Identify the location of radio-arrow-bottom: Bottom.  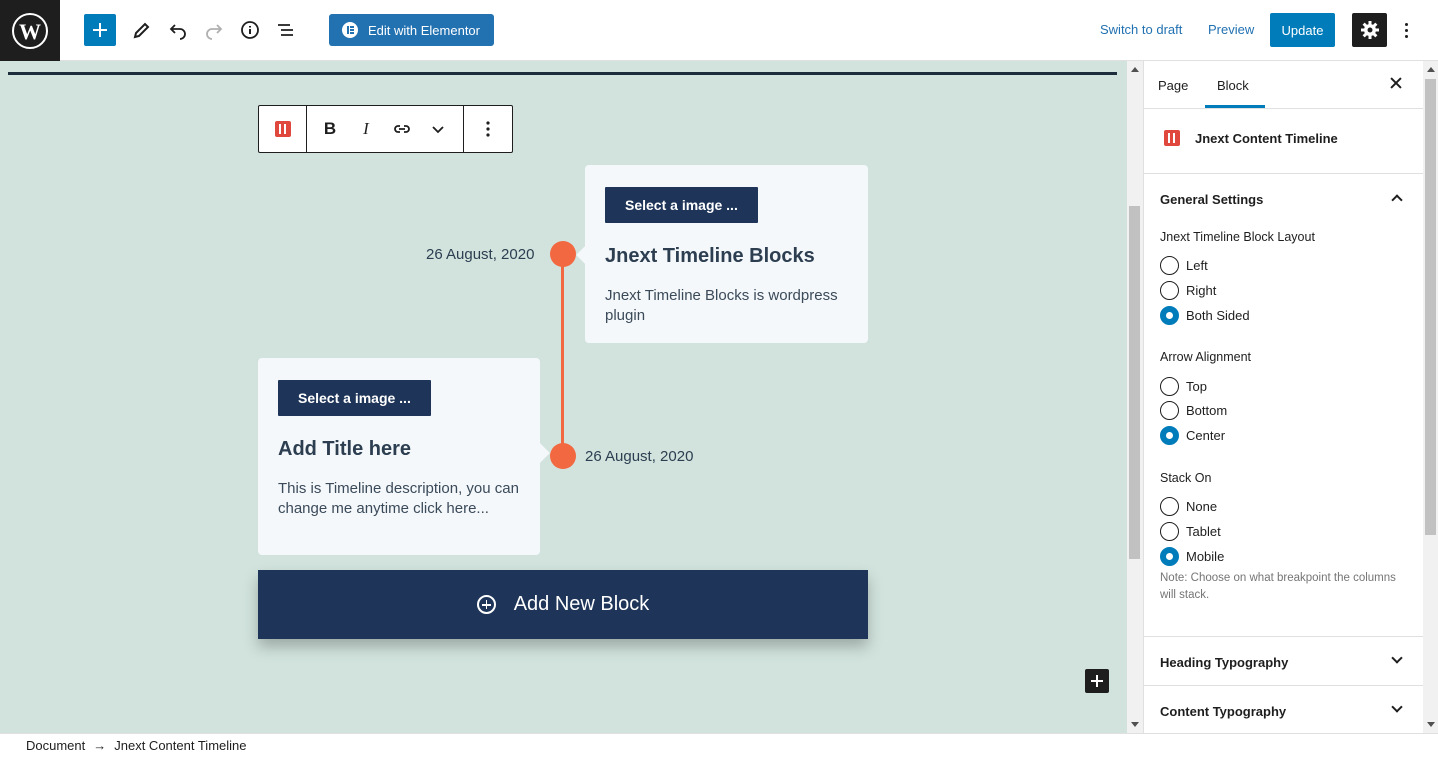
(1193, 410).